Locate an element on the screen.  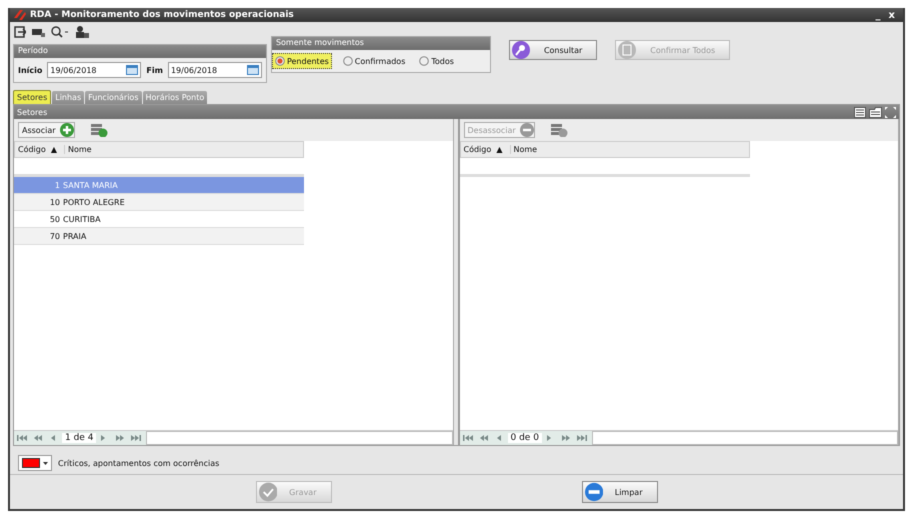
group-header: Período is located at coordinates (140, 51).